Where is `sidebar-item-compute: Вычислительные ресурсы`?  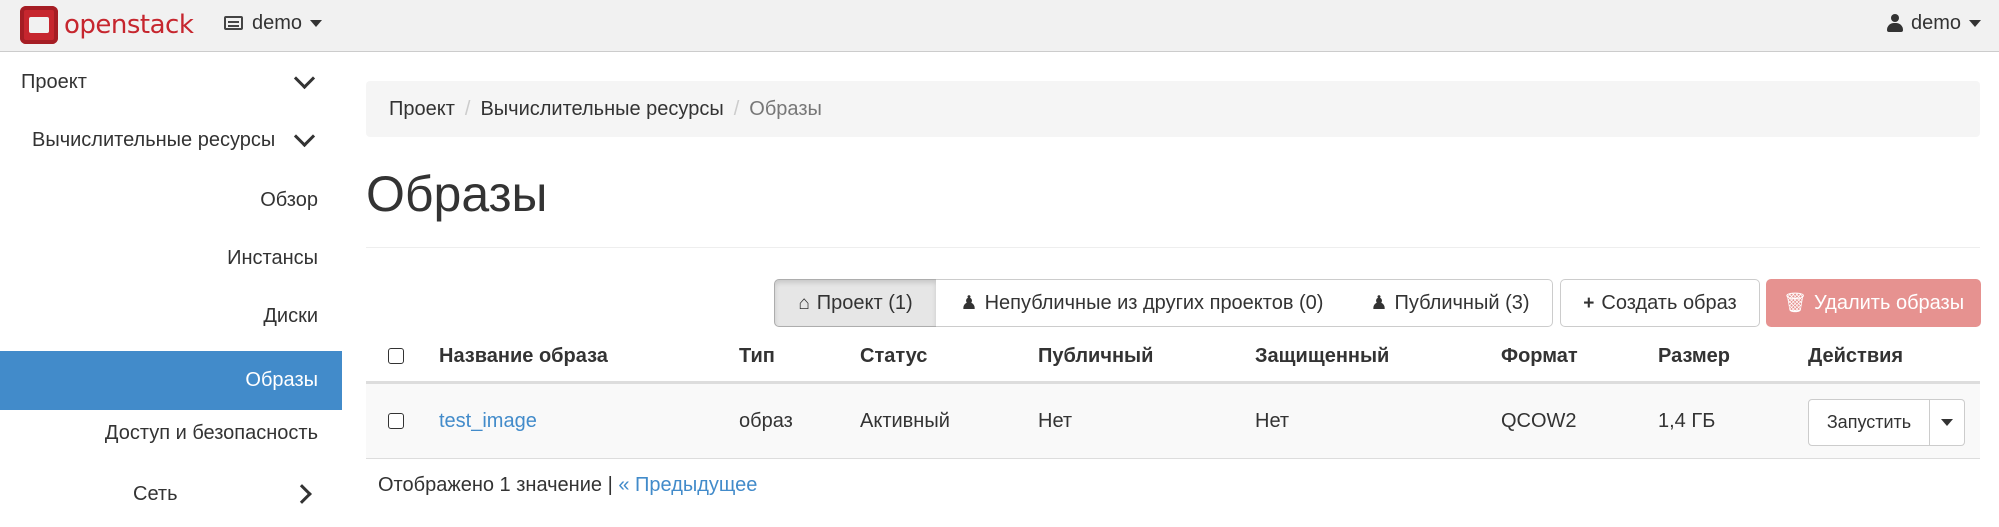 sidebar-item-compute: Вычислительные ресурсы is located at coordinates (171, 140).